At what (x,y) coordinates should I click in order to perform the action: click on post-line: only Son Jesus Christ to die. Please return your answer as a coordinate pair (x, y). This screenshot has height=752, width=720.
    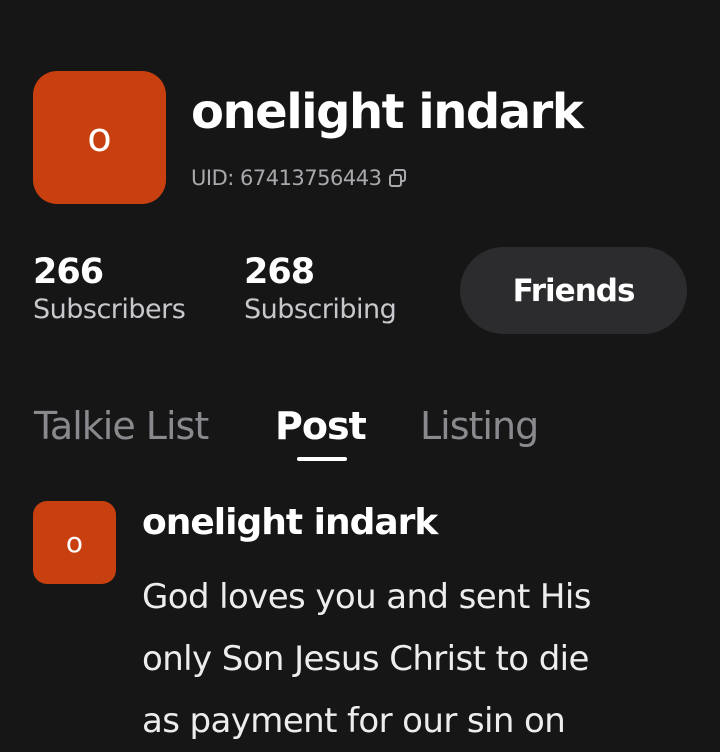
    Looking at the image, I should click on (365, 659).